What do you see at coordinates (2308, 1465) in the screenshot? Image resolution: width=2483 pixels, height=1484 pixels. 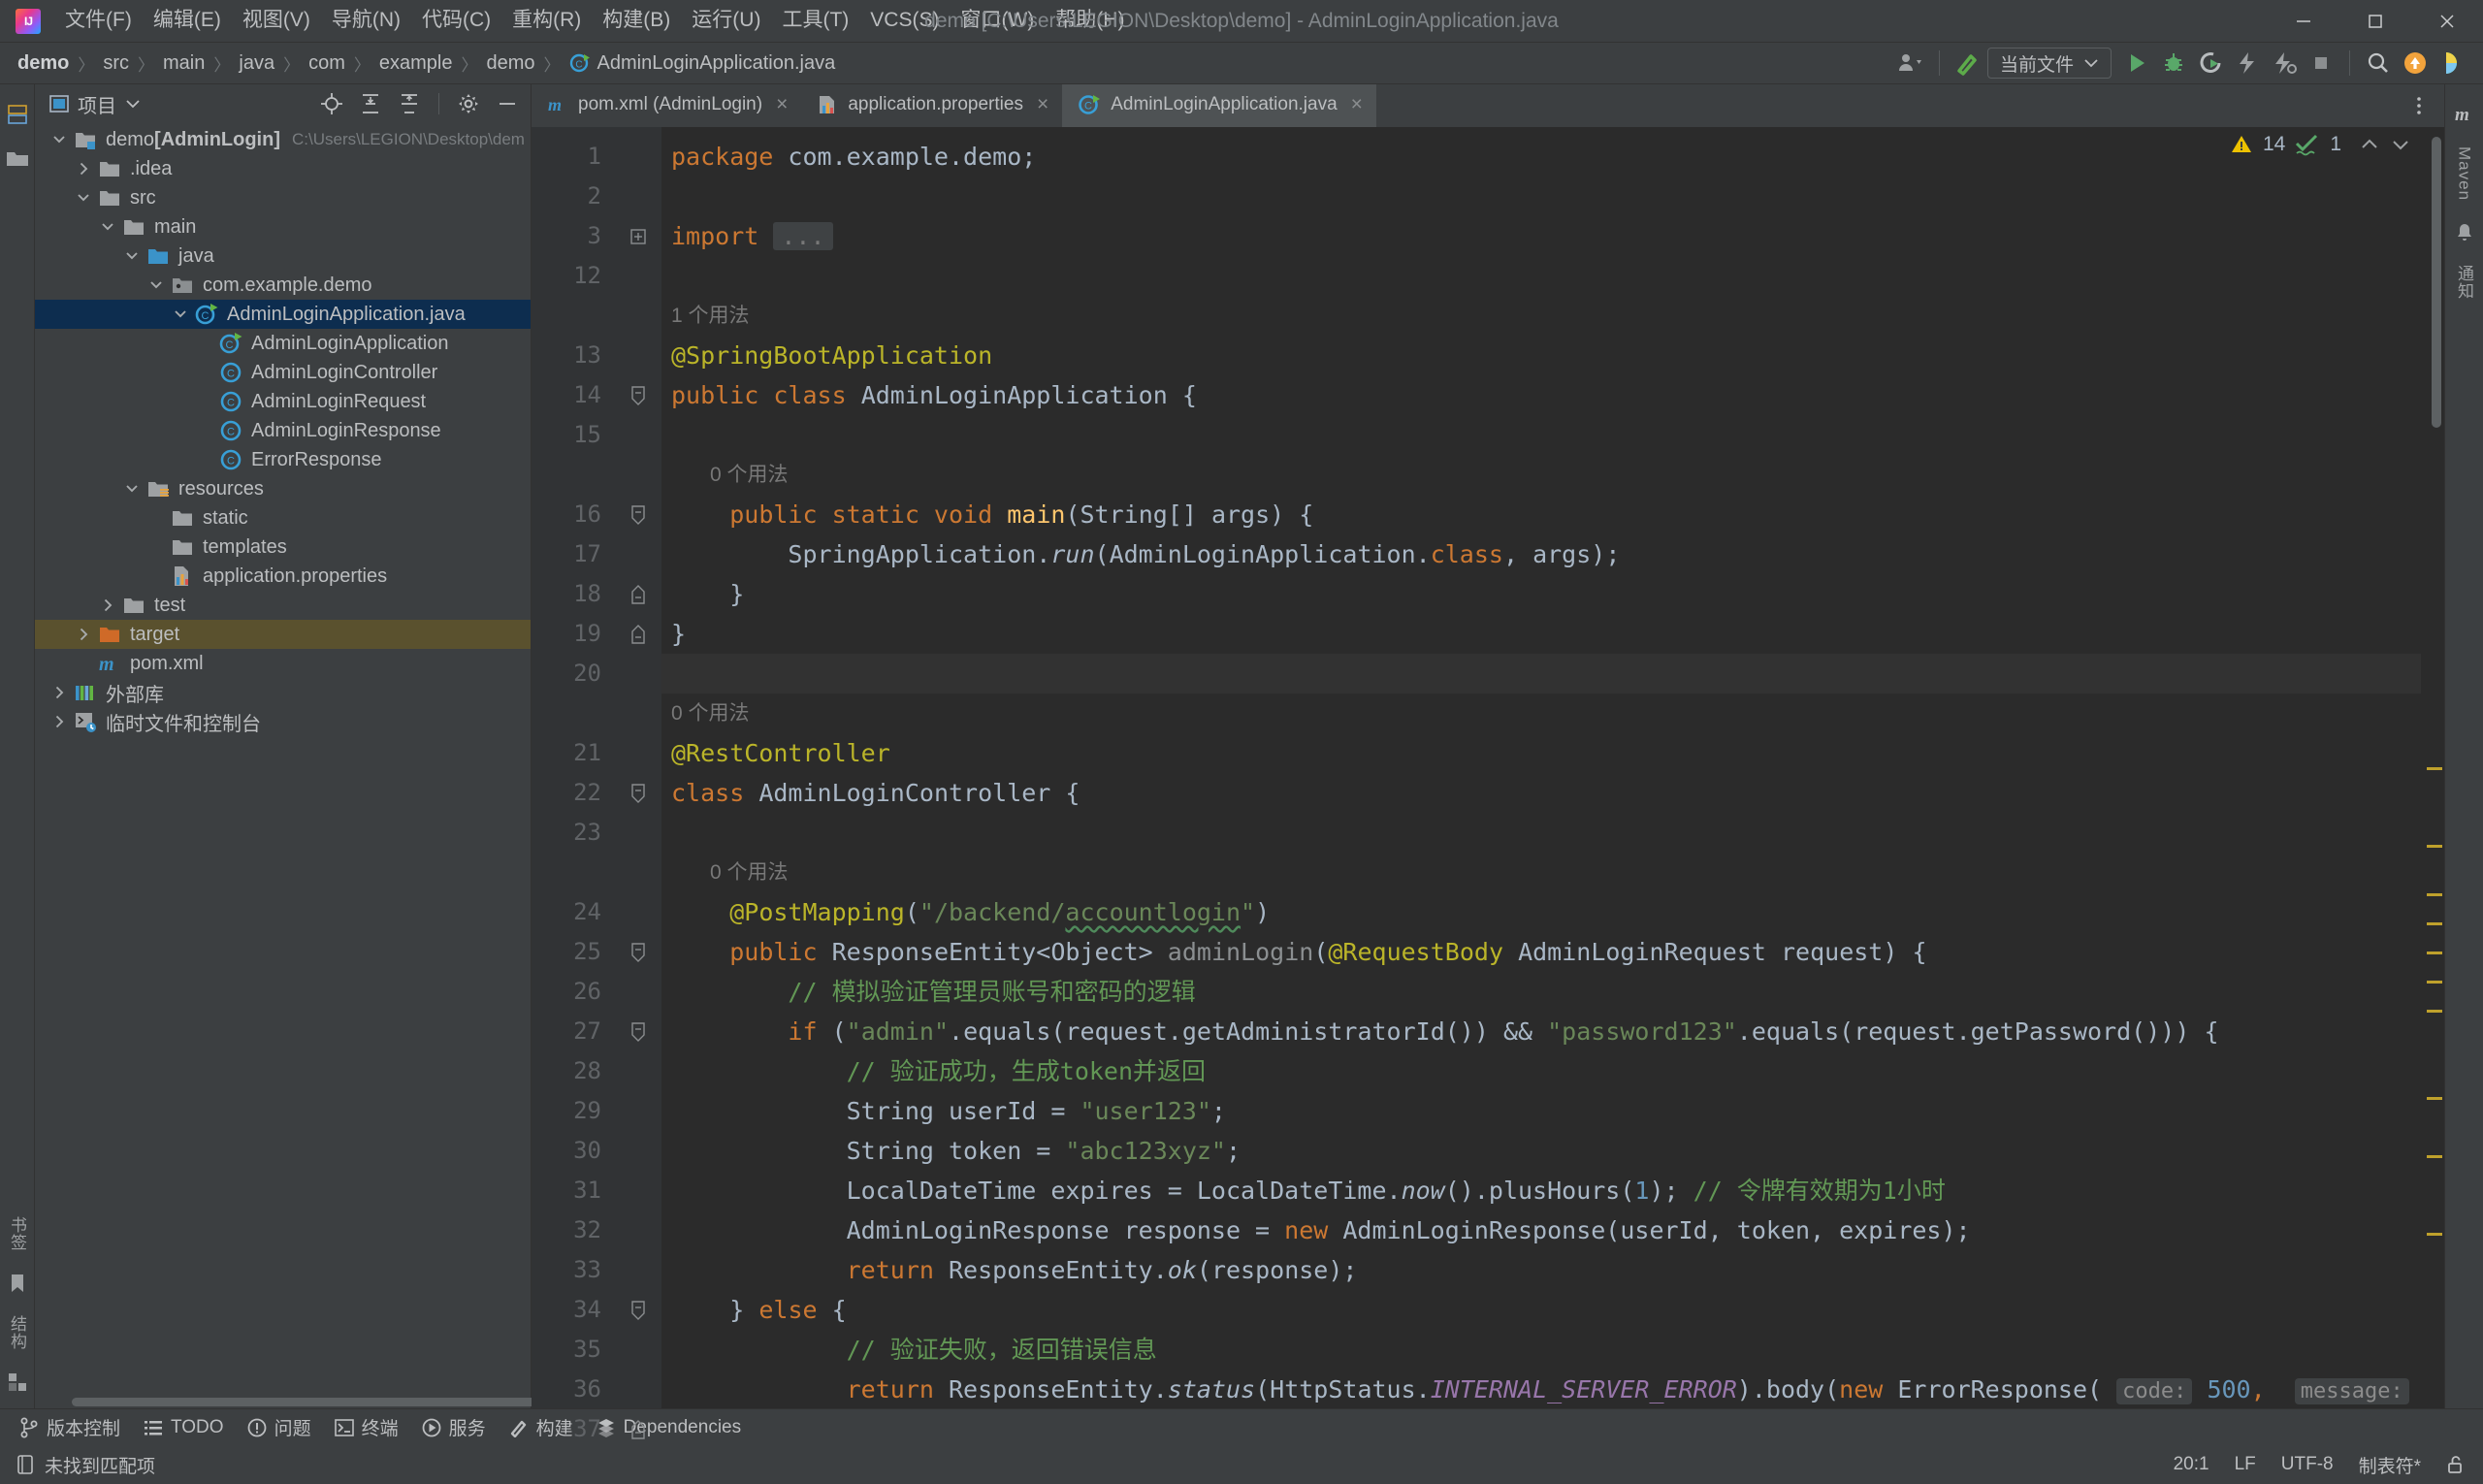 I see `file-encoding: UTF-8` at bounding box center [2308, 1465].